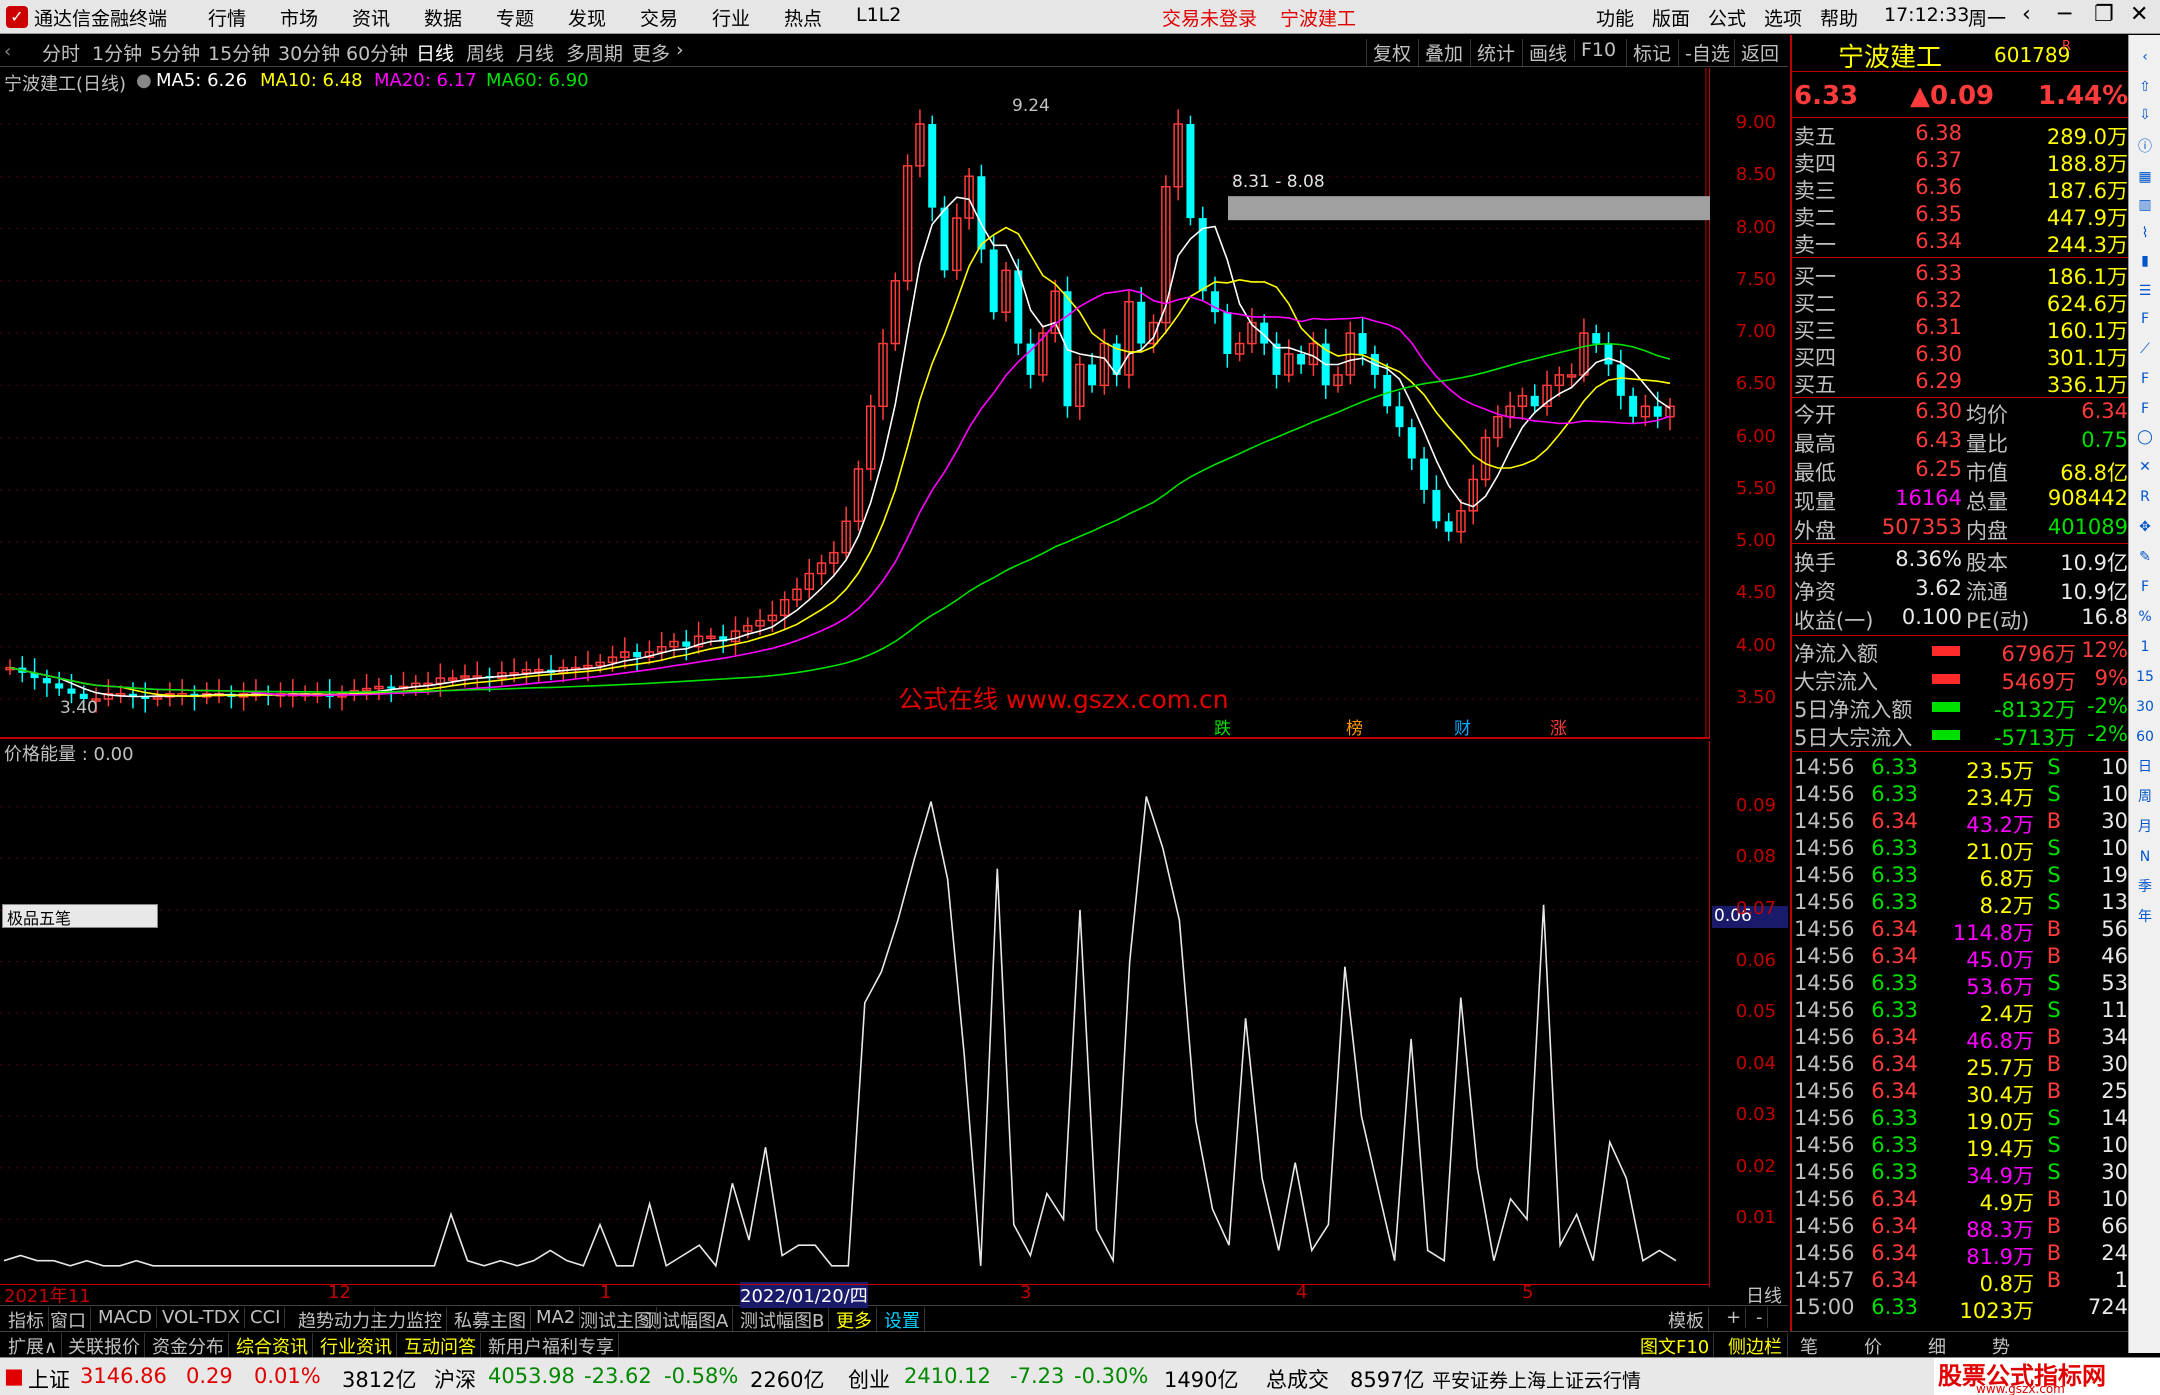  What do you see at coordinates (175, 52) in the screenshot?
I see `period-5min: 5分钟` at bounding box center [175, 52].